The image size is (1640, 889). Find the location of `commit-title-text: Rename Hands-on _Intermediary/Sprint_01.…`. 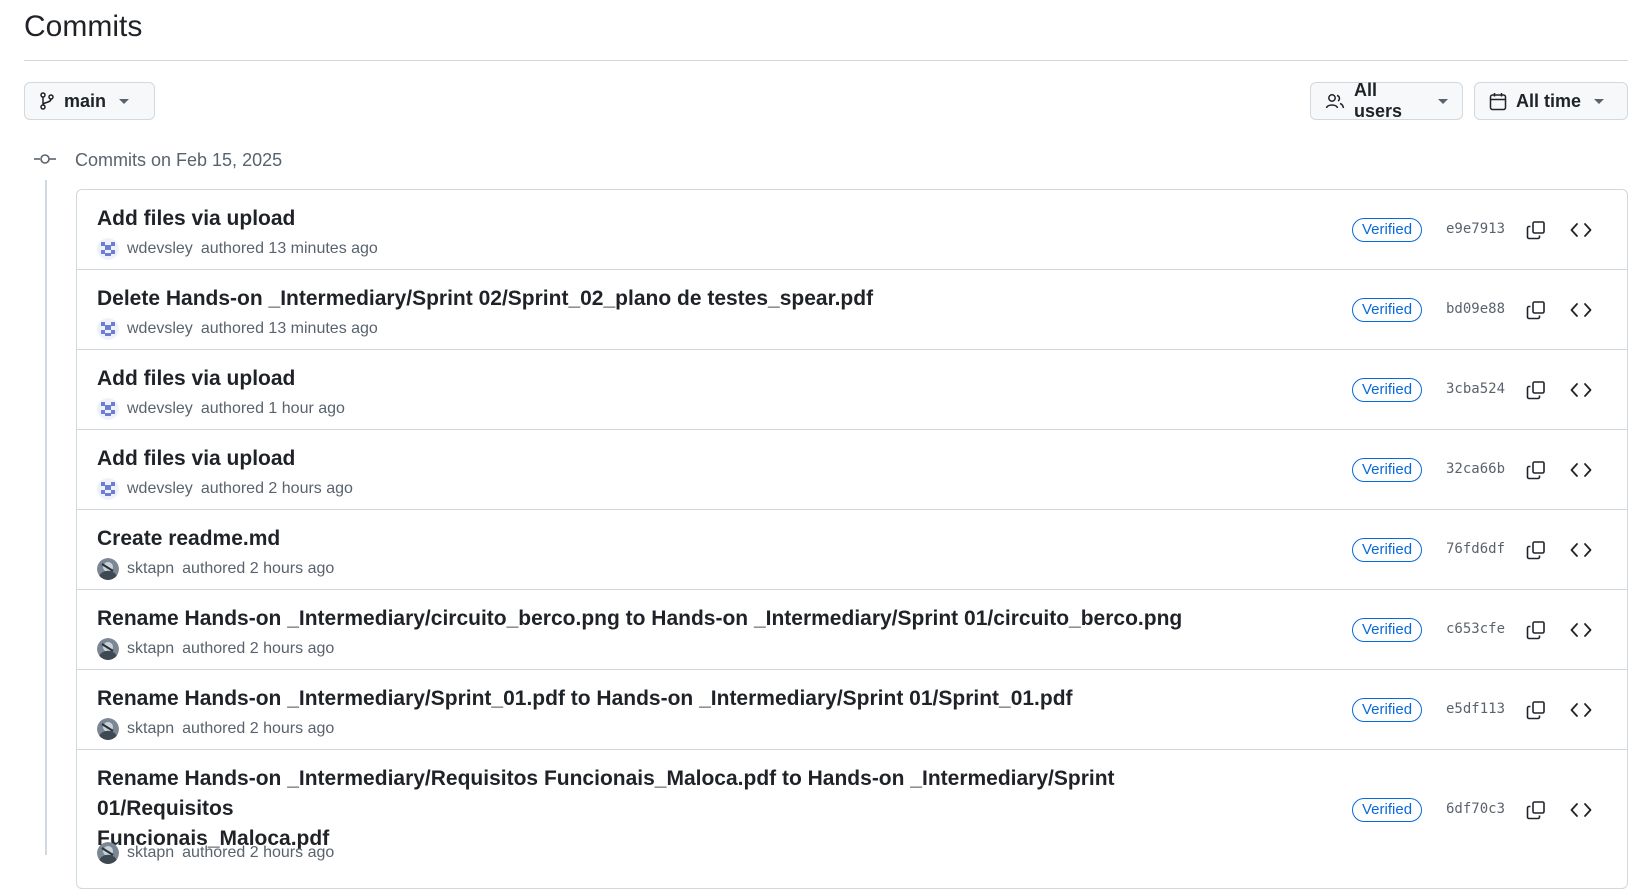

commit-title-text: Rename Hands-on _Intermediary/Sprint_01.… is located at coordinates (585, 698).